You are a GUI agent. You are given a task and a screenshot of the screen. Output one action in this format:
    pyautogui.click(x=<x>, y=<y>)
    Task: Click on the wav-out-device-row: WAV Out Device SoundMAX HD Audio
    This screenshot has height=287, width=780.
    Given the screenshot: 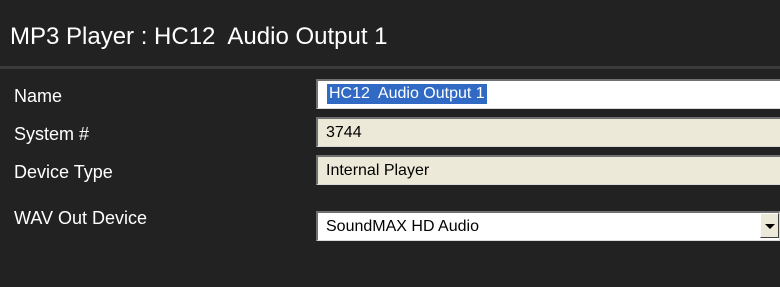 What is the action you would take?
    pyautogui.click(x=390, y=219)
    